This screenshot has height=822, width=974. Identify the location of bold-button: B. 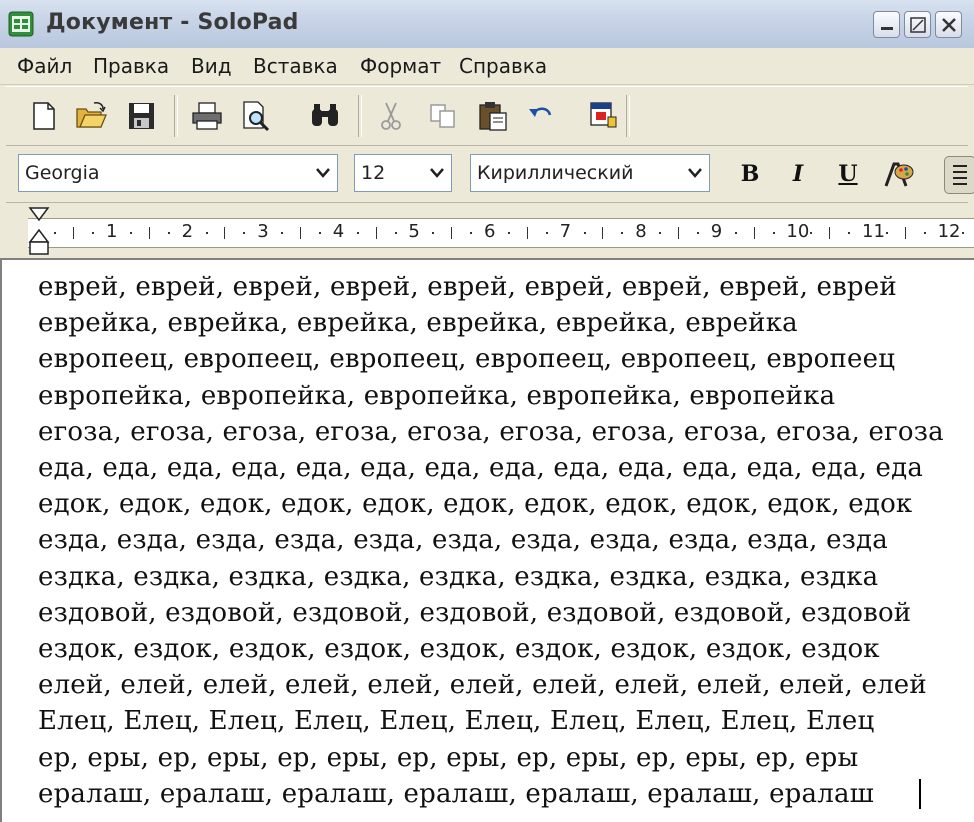
(750, 174).